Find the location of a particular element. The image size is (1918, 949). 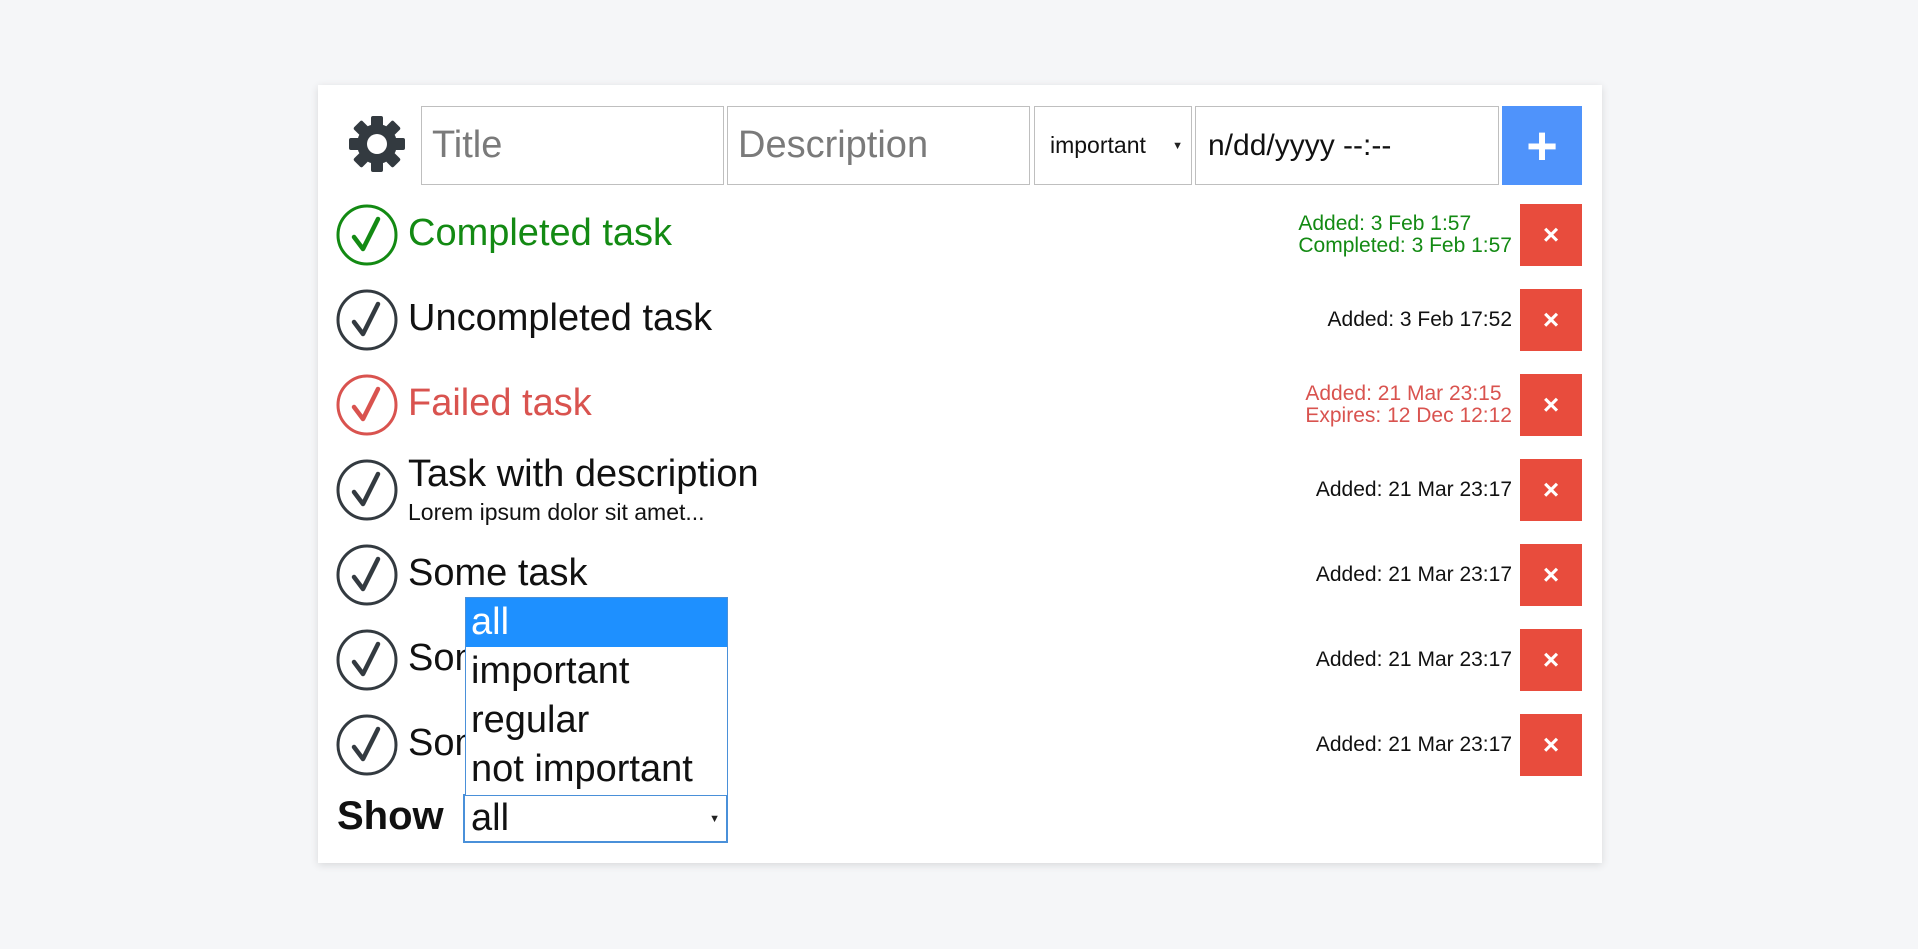

priority-select: important ▼ is located at coordinates (1113, 145).